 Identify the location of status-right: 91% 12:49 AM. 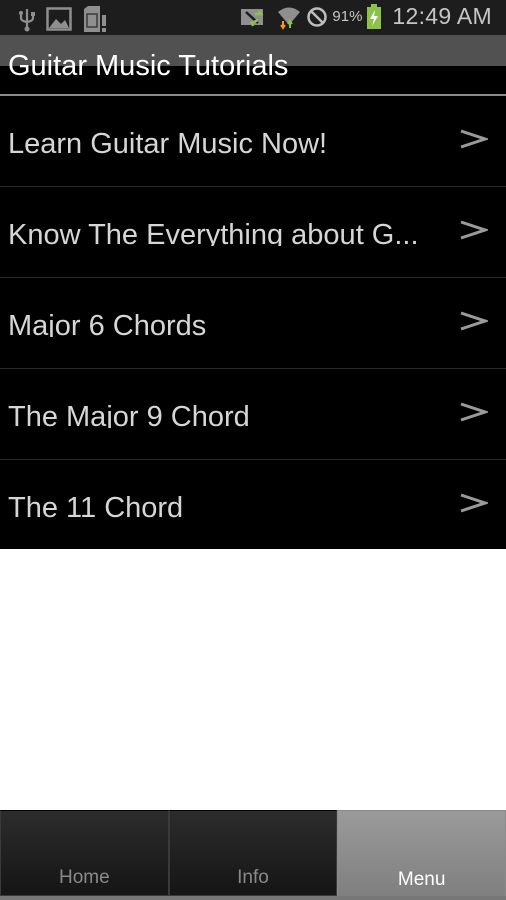
(366, 16).